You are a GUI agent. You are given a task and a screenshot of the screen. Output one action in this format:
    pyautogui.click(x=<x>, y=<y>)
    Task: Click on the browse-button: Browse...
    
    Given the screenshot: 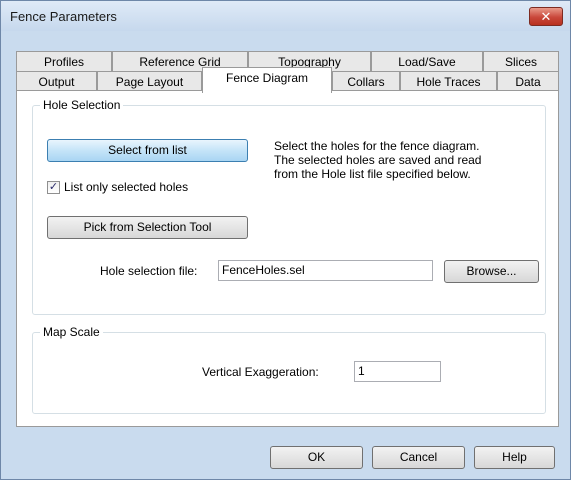 What is the action you would take?
    pyautogui.click(x=491, y=271)
    